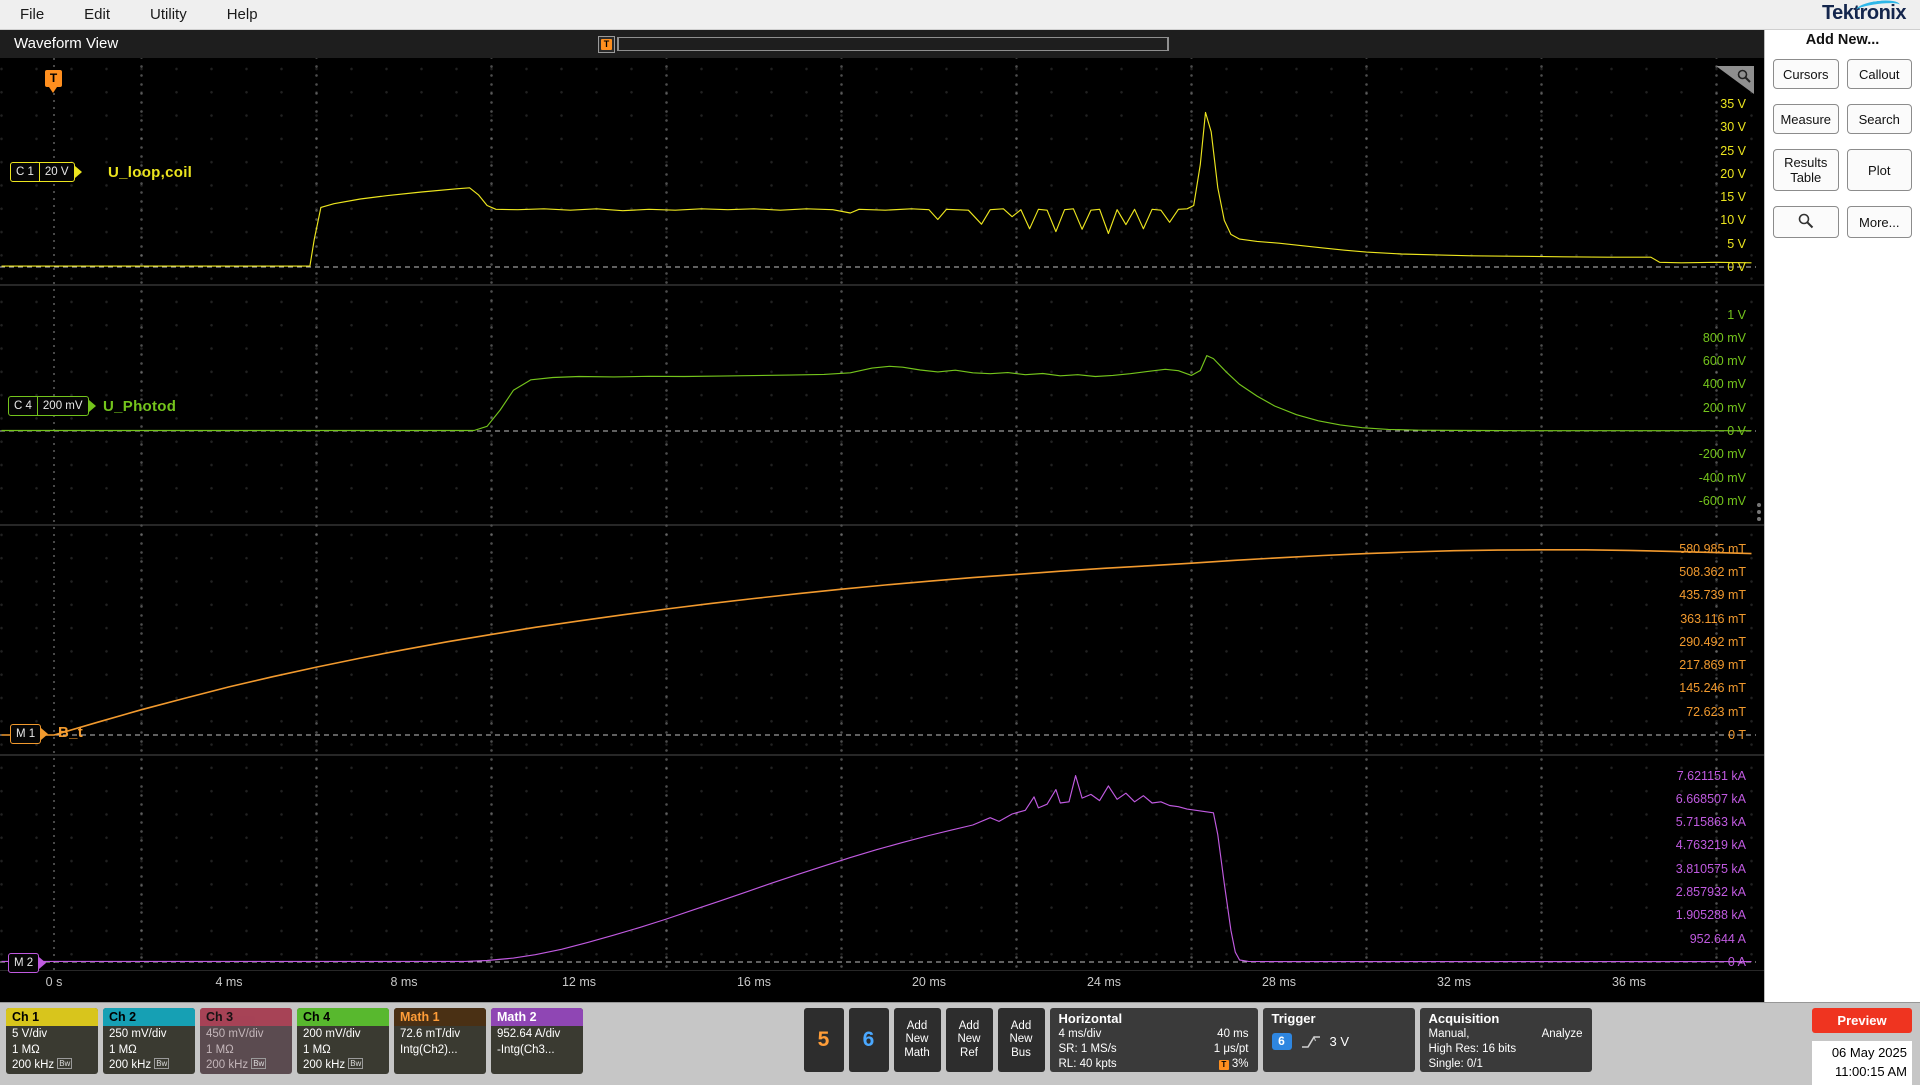 The height and width of the screenshot is (1085, 1920). What do you see at coordinates (1454, 982) in the screenshot?
I see `time-tick-label: 32 ms` at bounding box center [1454, 982].